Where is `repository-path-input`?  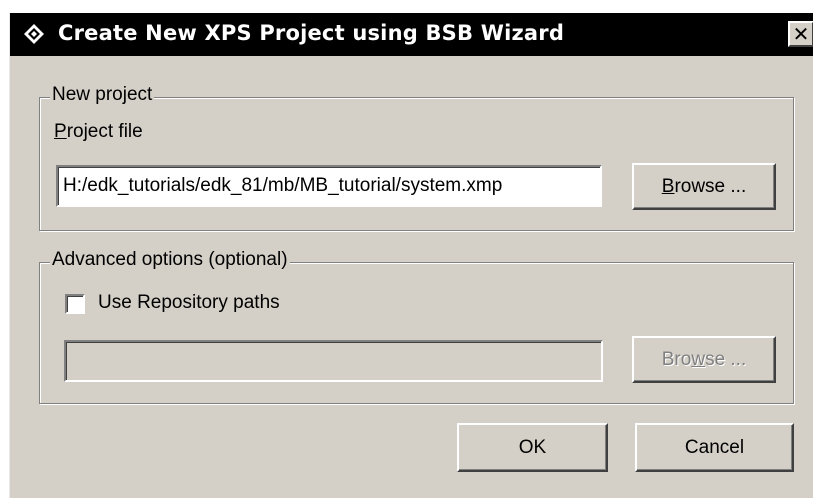 repository-path-input is located at coordinates (333, 361).